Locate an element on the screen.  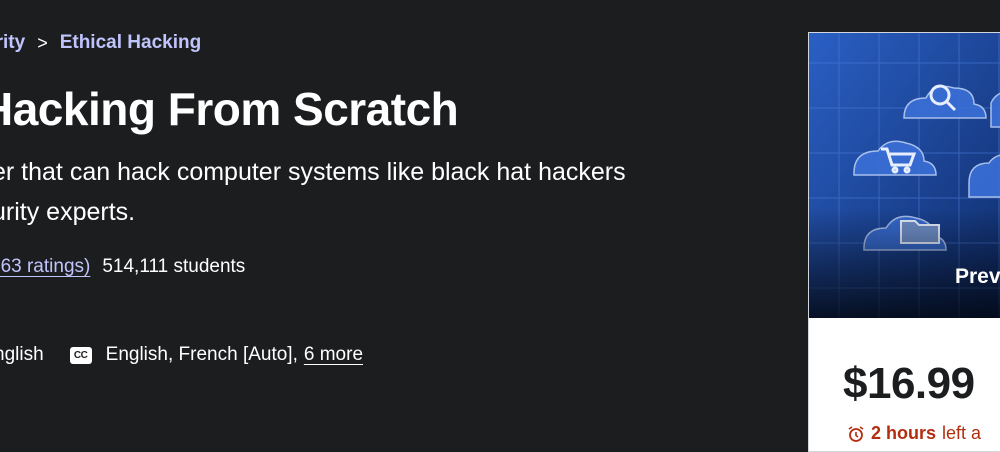
preview-label: Prev is located at coordinates (977, 277).